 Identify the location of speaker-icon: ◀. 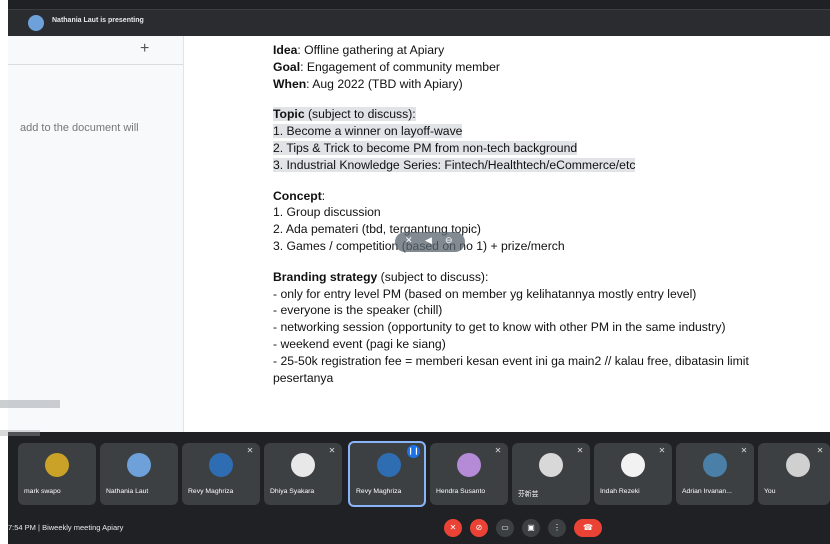
(428, 240).